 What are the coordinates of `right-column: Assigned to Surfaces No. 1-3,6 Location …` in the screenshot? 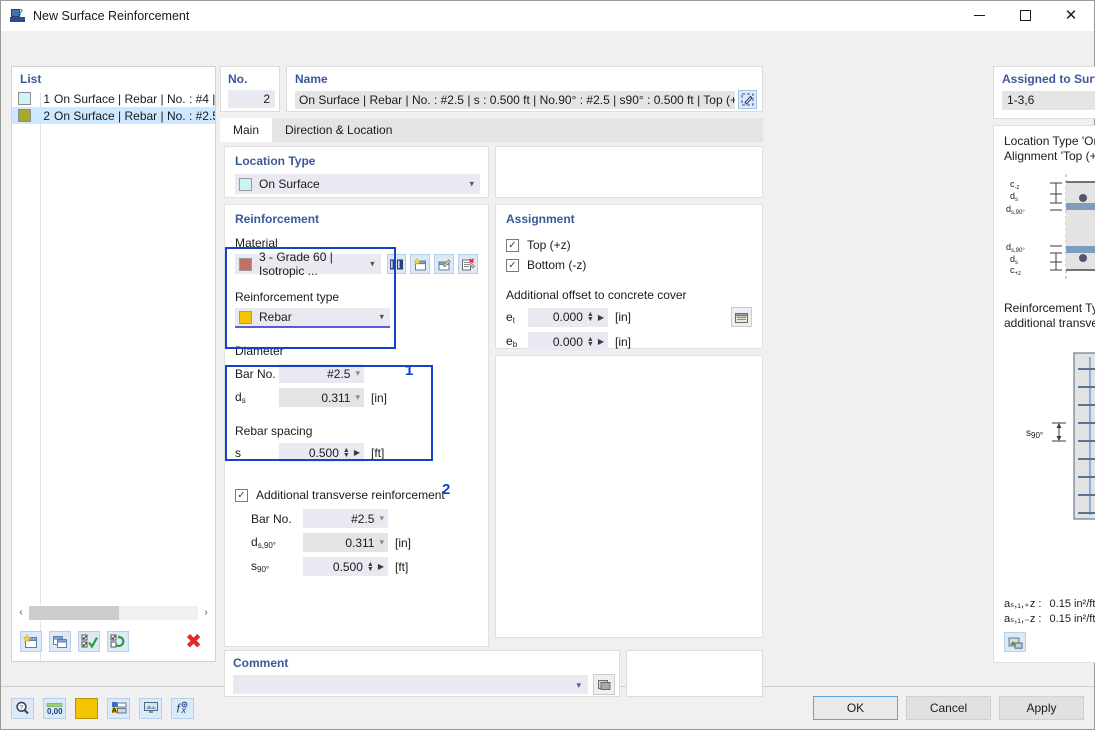 It's located at (1044, 364).